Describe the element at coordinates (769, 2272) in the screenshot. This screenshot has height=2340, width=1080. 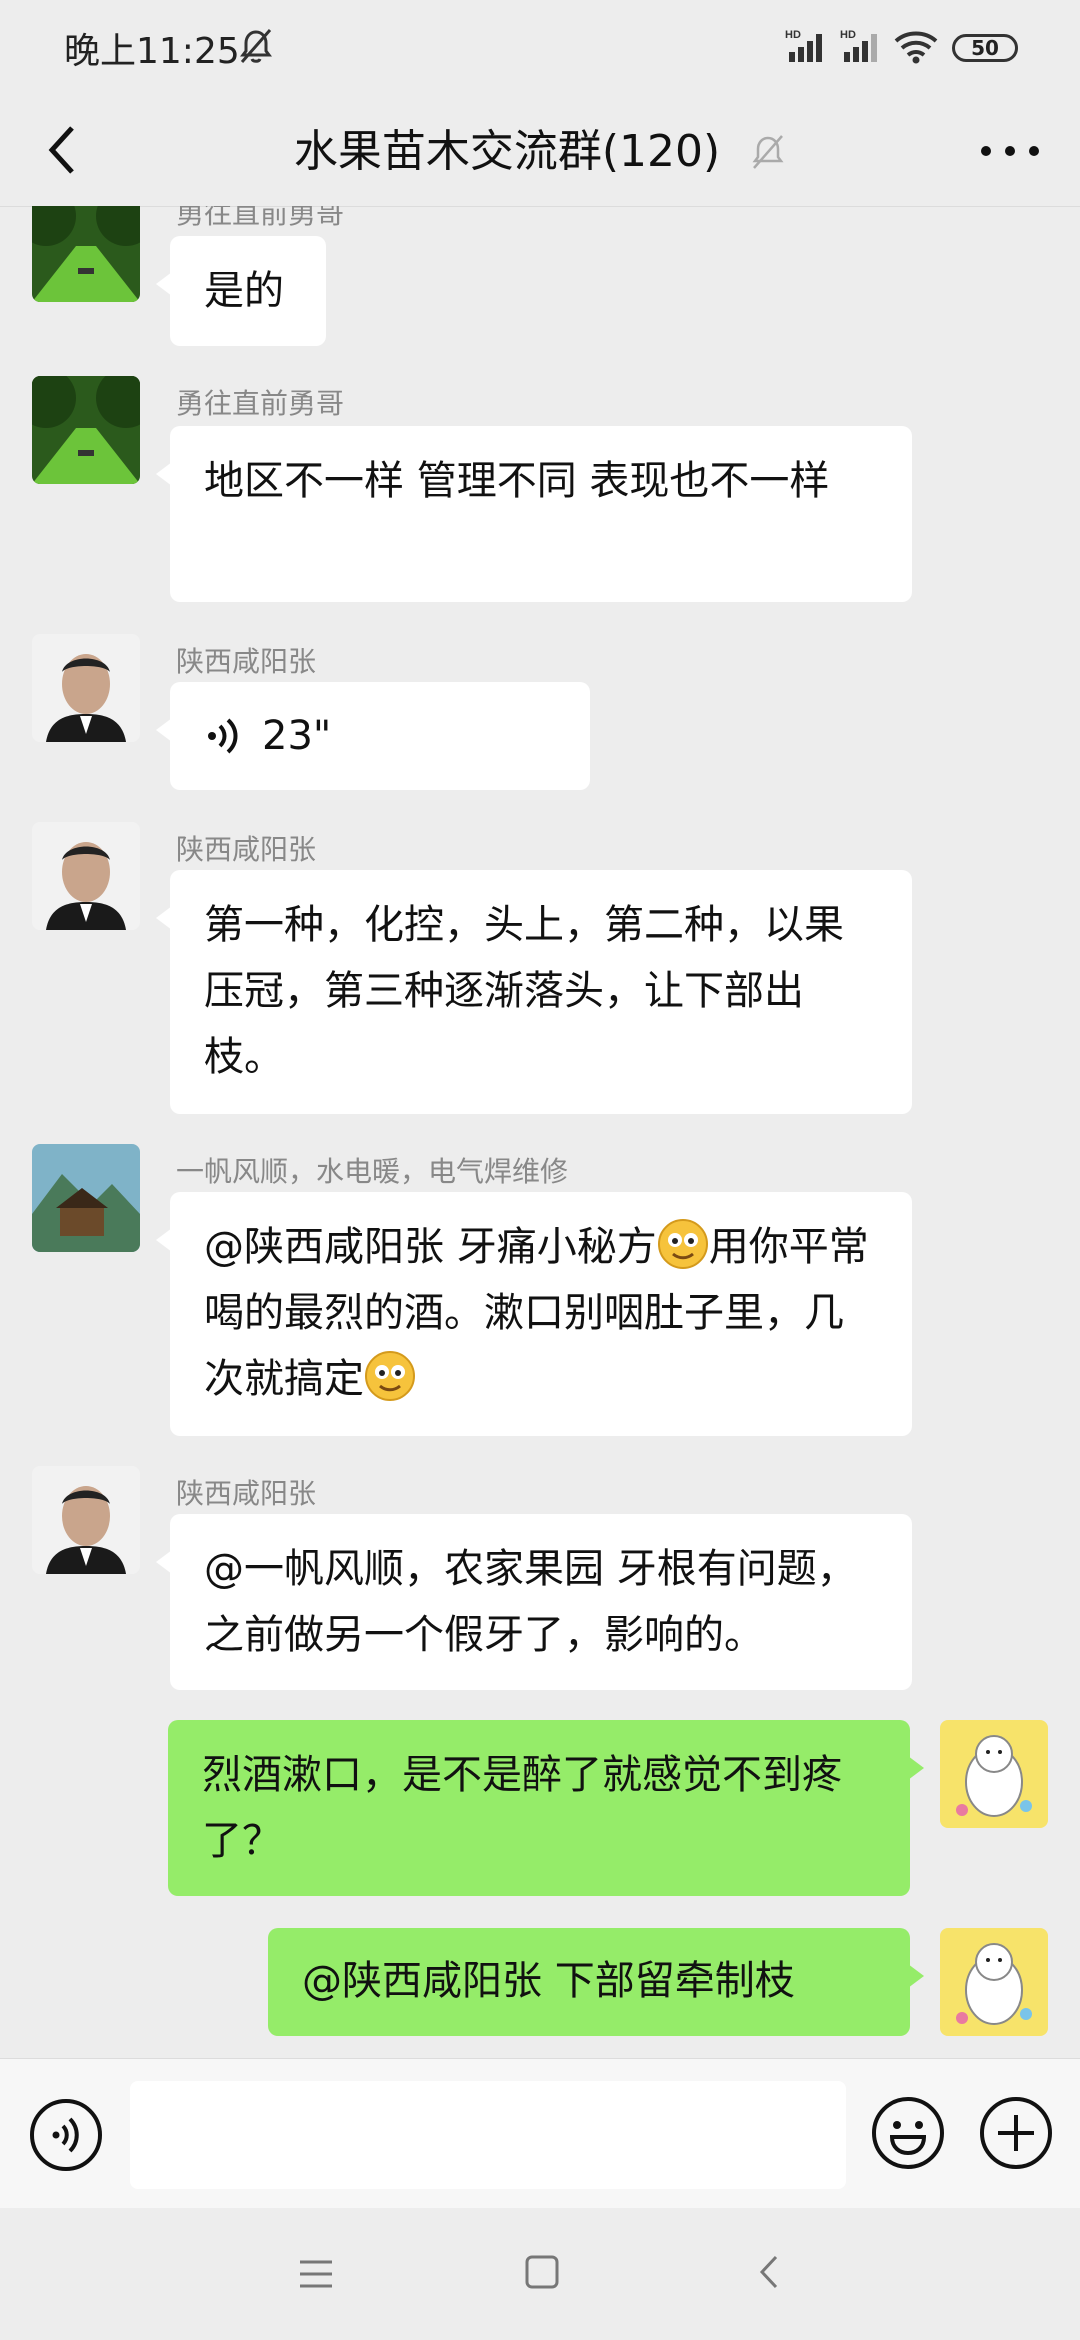
I see `back-nav-icon` at that location.